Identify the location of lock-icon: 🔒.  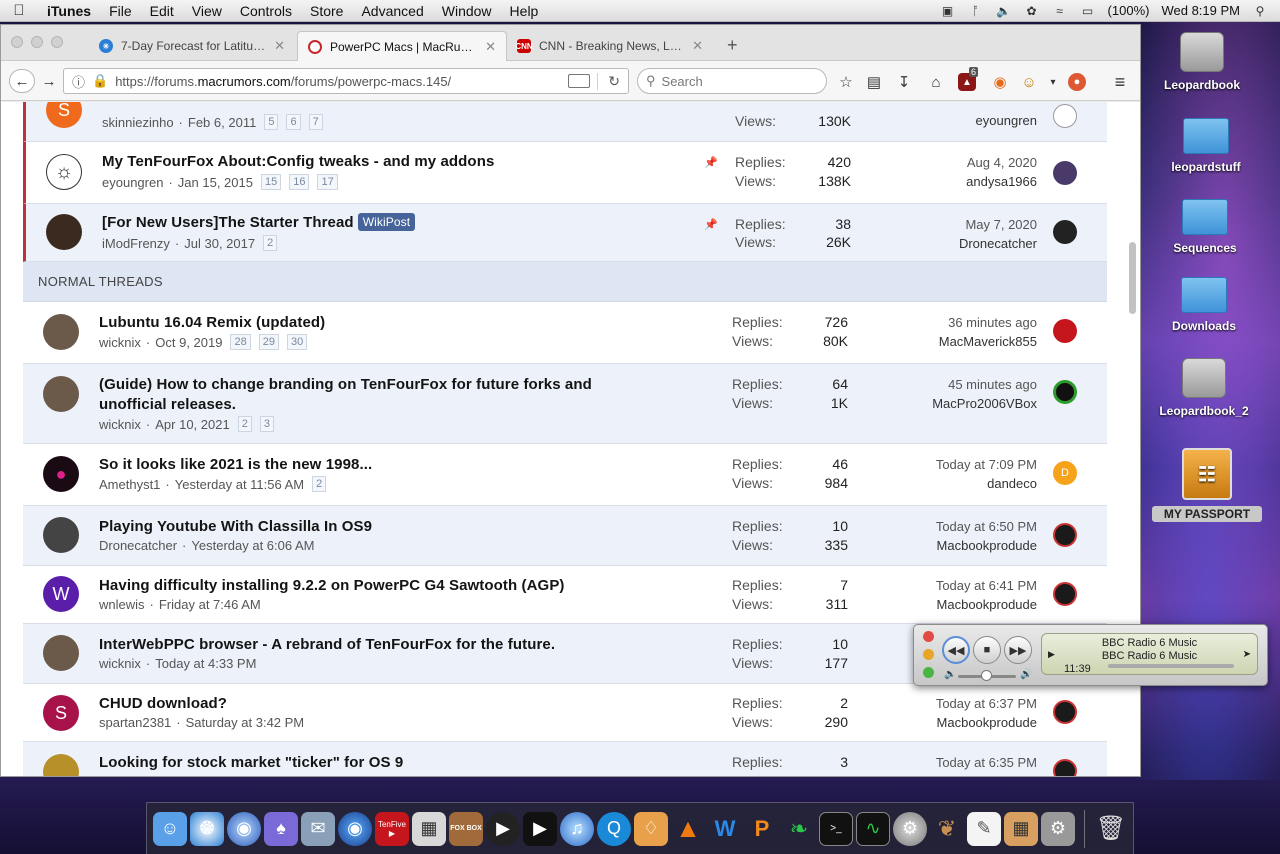
(100, 81).